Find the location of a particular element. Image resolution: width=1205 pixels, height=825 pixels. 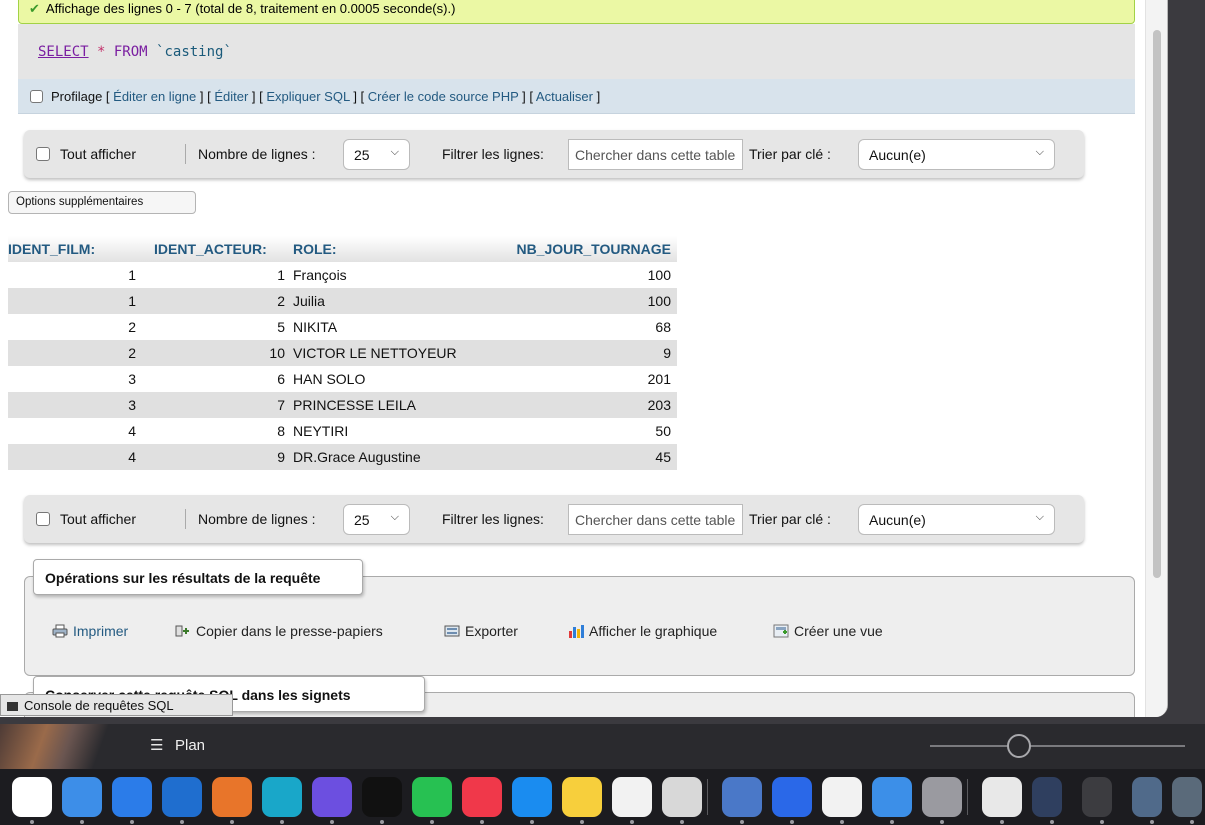

window-thumb-3-icon is located at coordinates (1147, 797).